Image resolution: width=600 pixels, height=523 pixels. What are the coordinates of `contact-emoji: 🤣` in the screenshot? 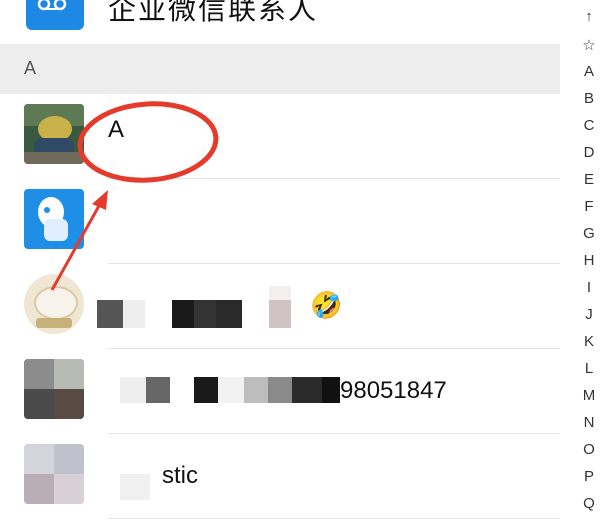 It's located at (326, 305).